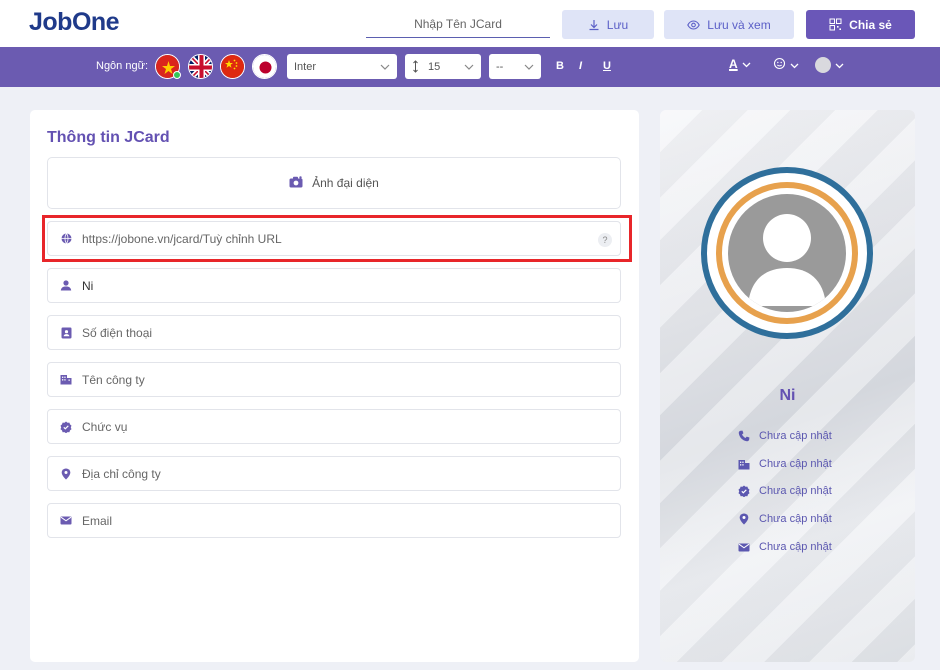 The width and height of the screenshot is (940, 670). Describe the element at coordinates (515, 66) in the screenshot. I see `line-height-select: --` at that location.